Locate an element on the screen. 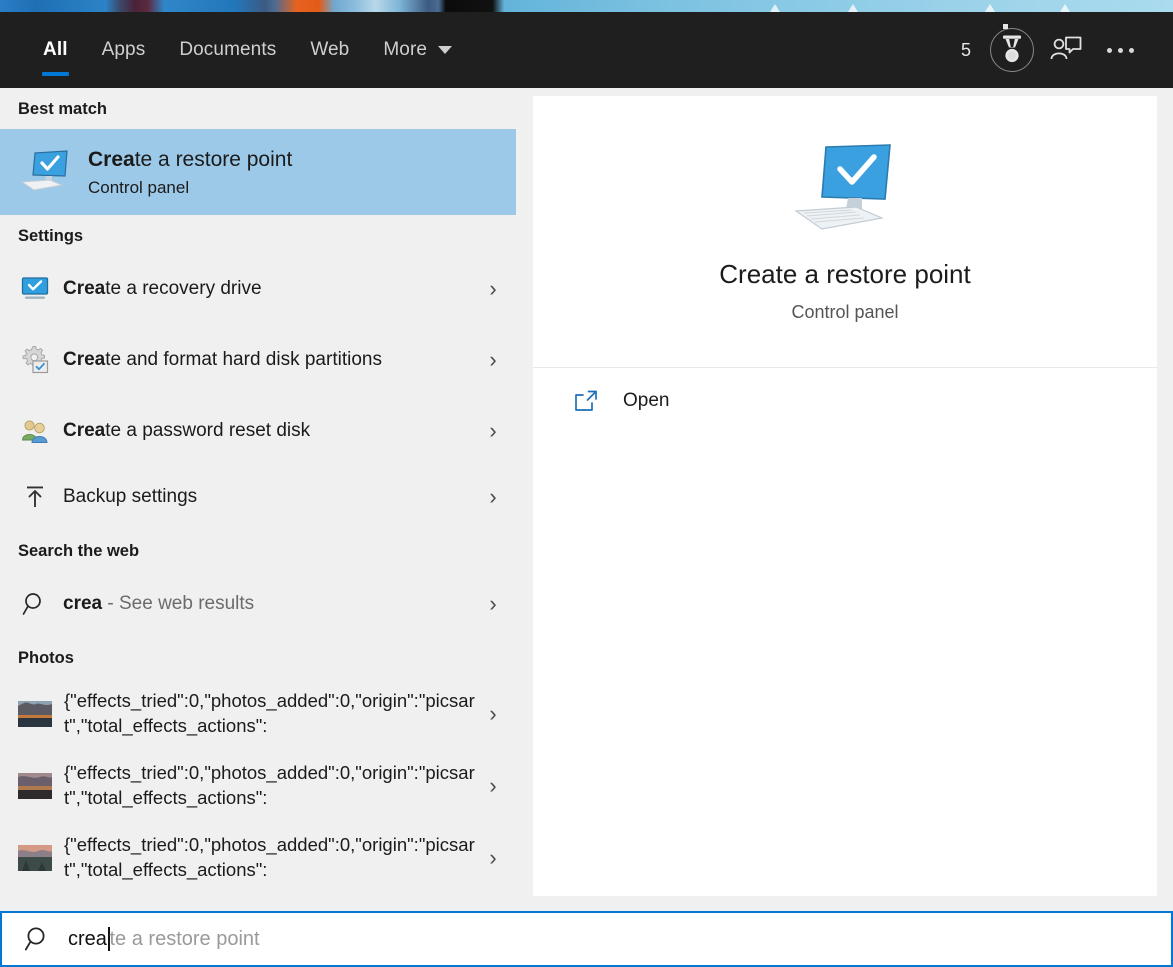 This screenshot has width=1173, height=967. navbar-right-actions: 5 is located at coordinates (1067, 50).